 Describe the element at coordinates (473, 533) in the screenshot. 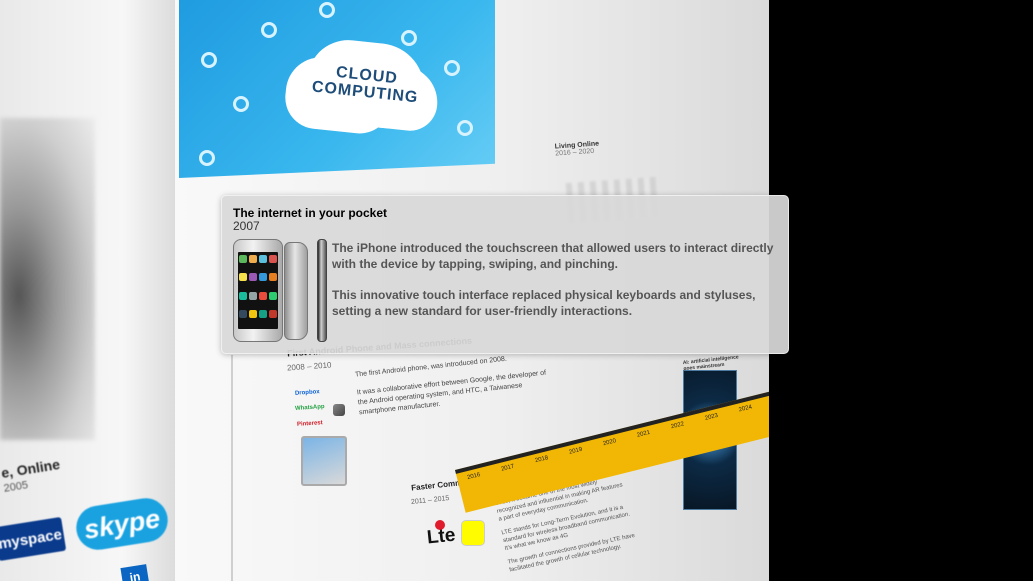

I see `snapchat-icon` at that location.